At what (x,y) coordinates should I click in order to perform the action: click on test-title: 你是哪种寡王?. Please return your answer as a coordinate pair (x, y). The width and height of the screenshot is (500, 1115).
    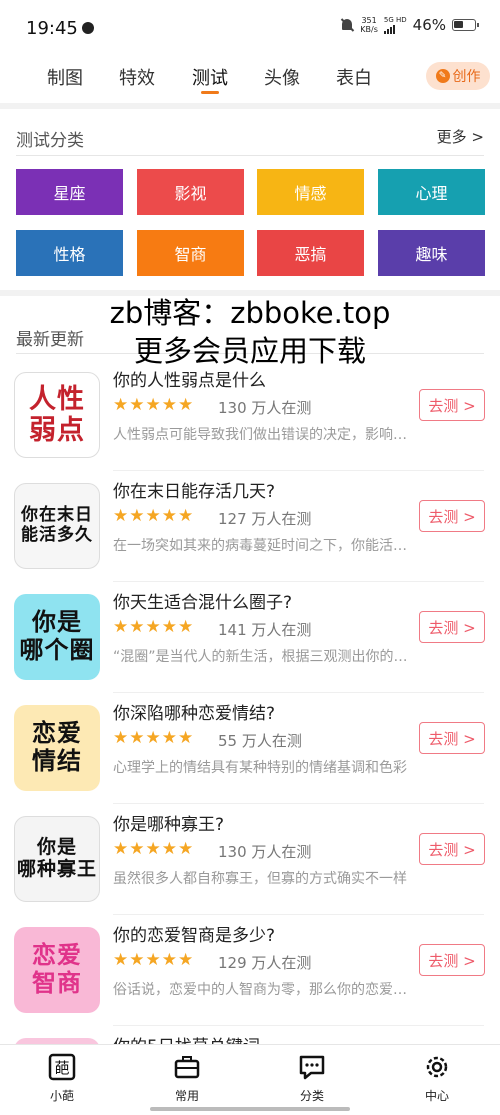
    Looking at the image, I should click on (169, 825).